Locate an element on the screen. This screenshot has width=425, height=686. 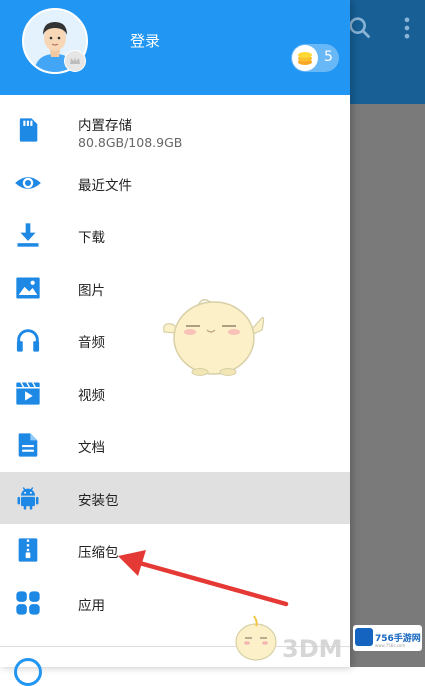
video-icon is located at coordinates (28, 393).